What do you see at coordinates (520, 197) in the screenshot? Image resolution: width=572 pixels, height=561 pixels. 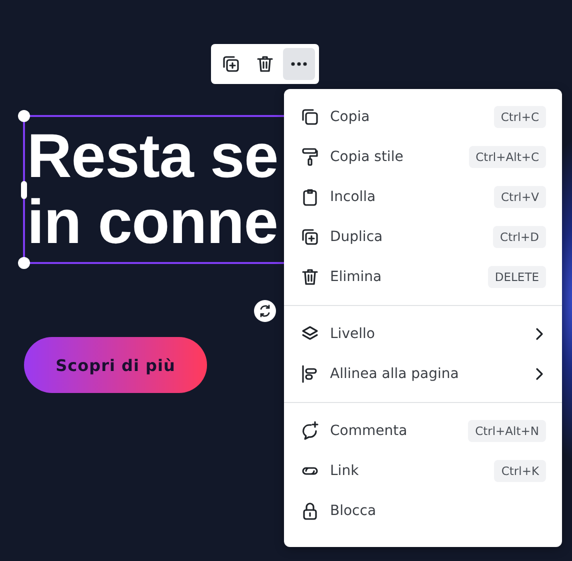 I see `shortcut-key: Ctrl+V` at bounding box center [520, 197].